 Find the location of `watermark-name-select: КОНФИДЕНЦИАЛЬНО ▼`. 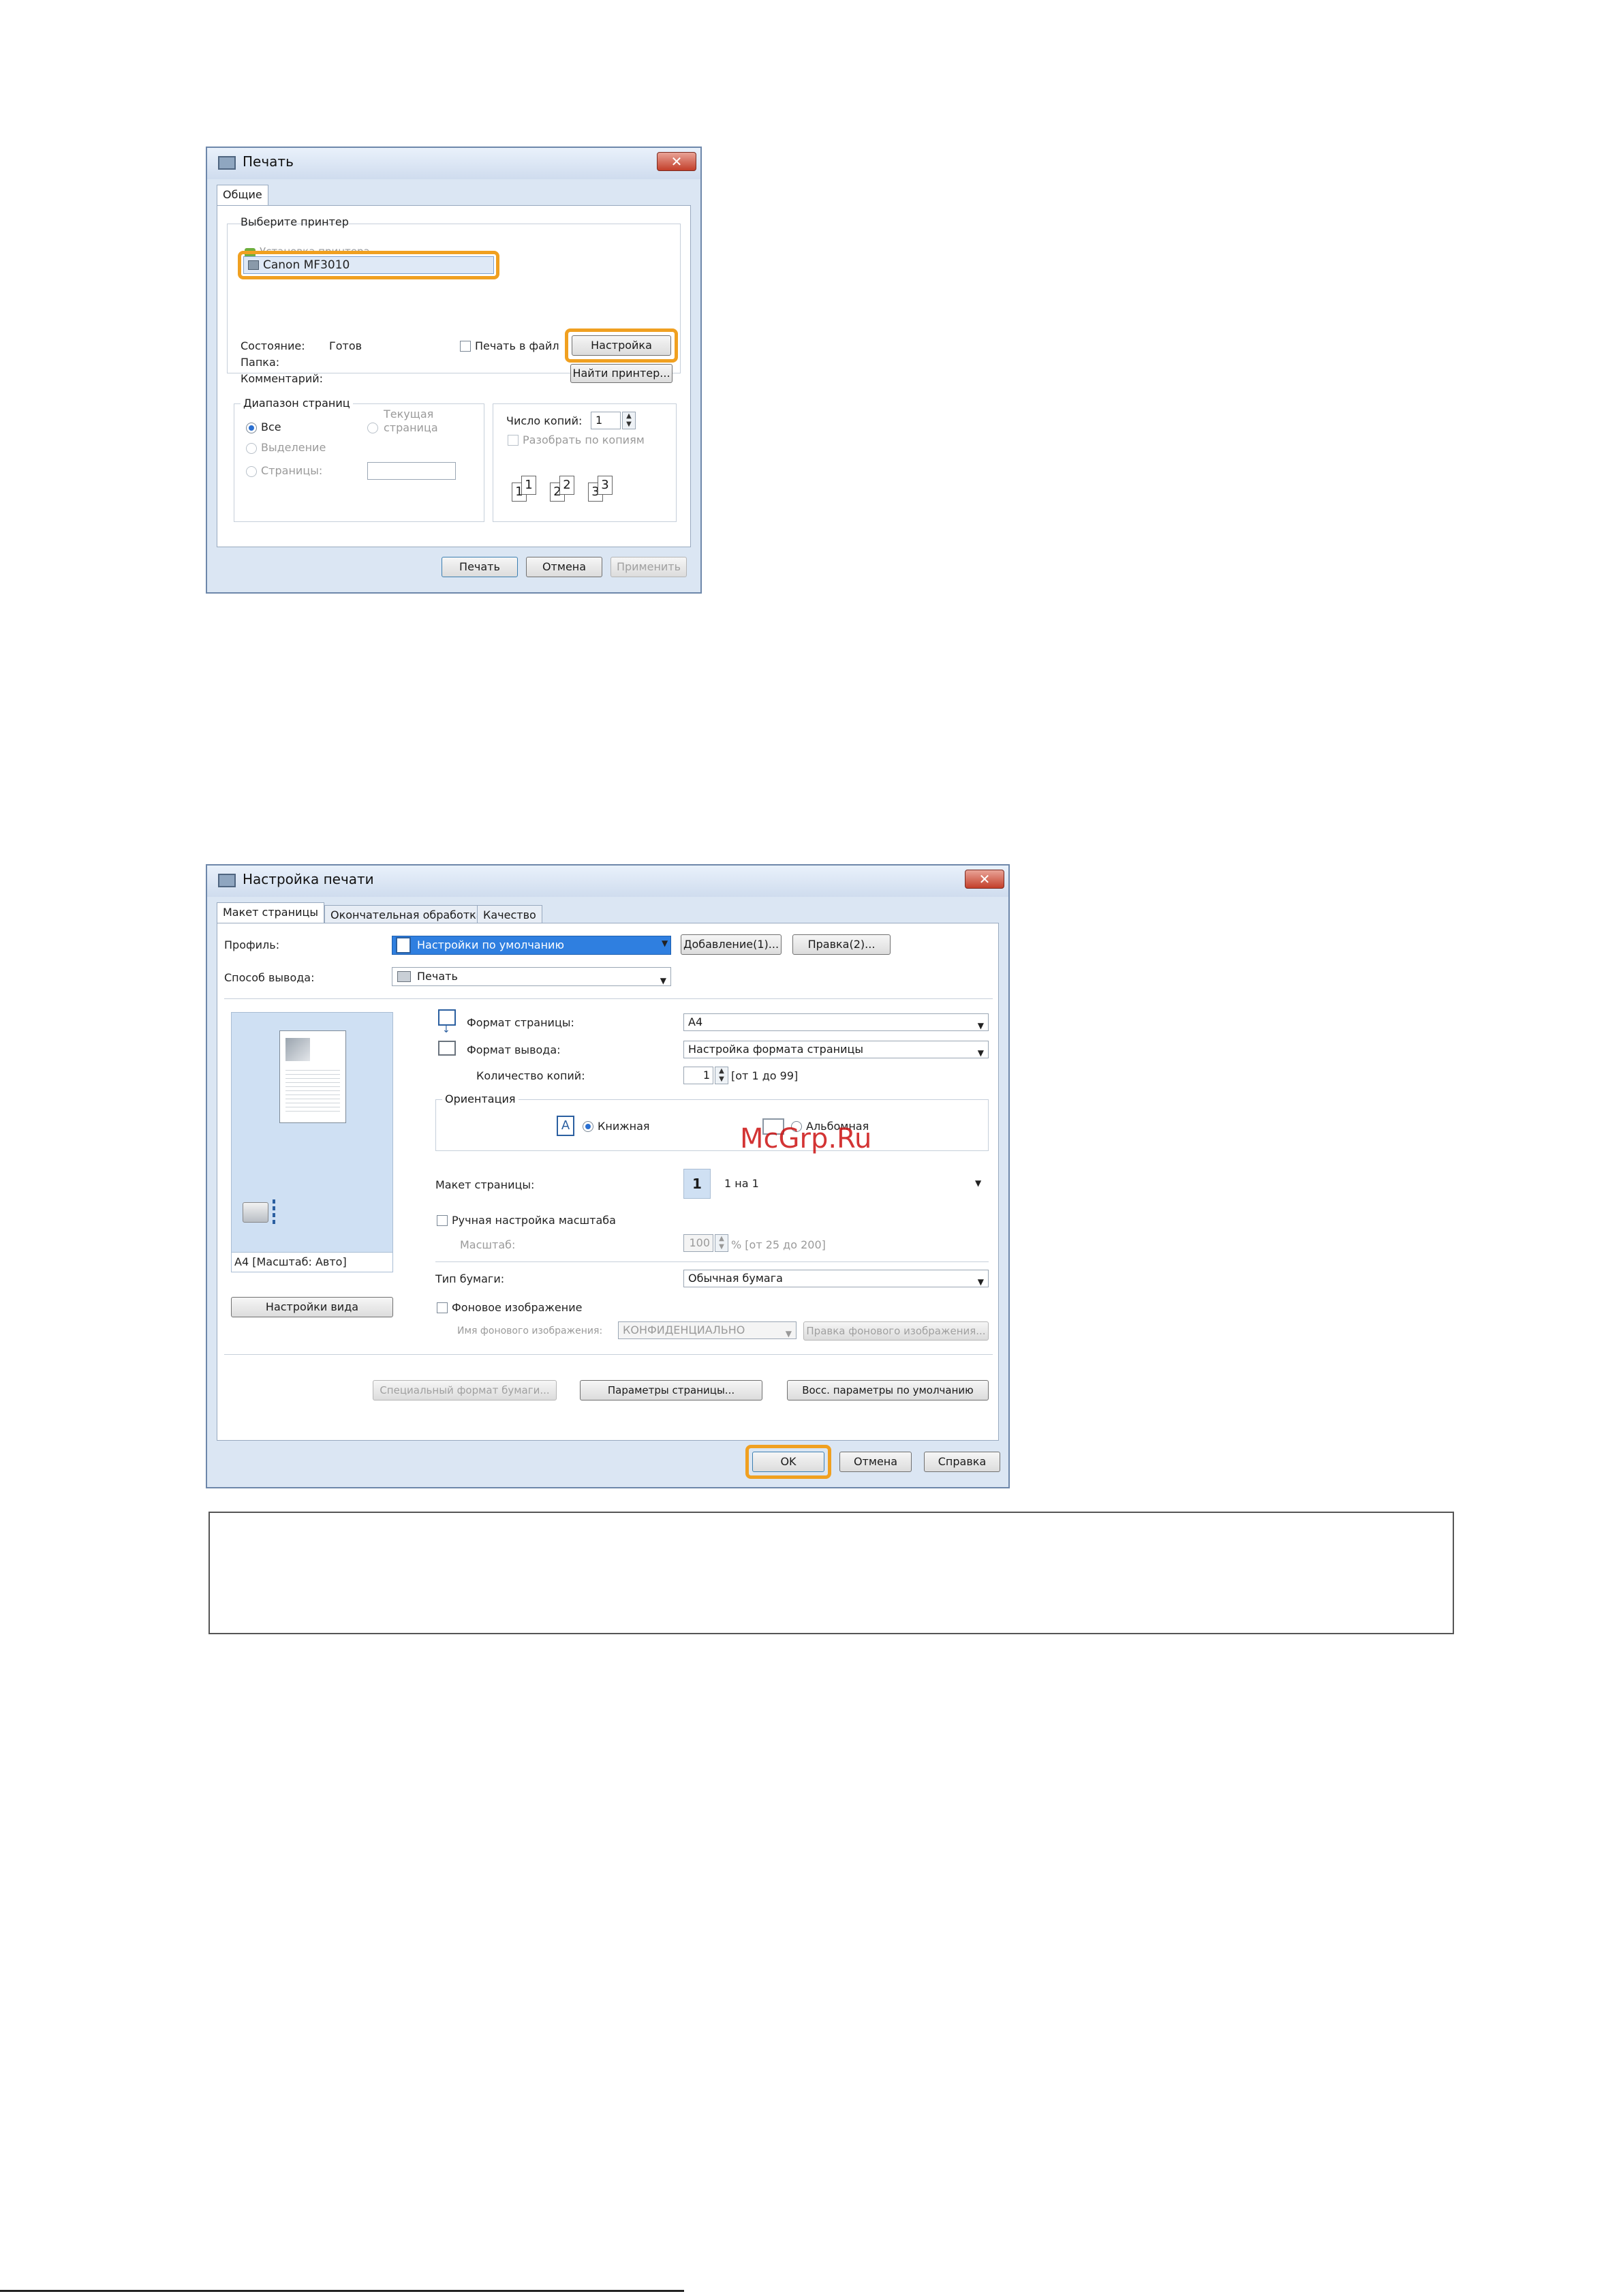

watermark-name-select: КОНФИДЕНЦИАЛЬНО ▼ is located at coordinates (707, 1330).